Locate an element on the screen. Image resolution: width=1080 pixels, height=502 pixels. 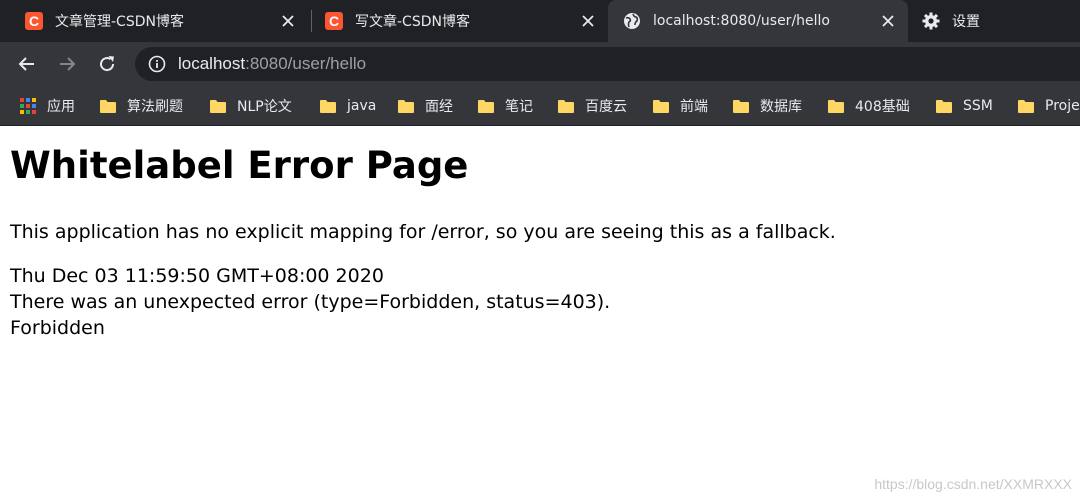
bookmark-label: NLP论文 is located at coordinates (264, 107).